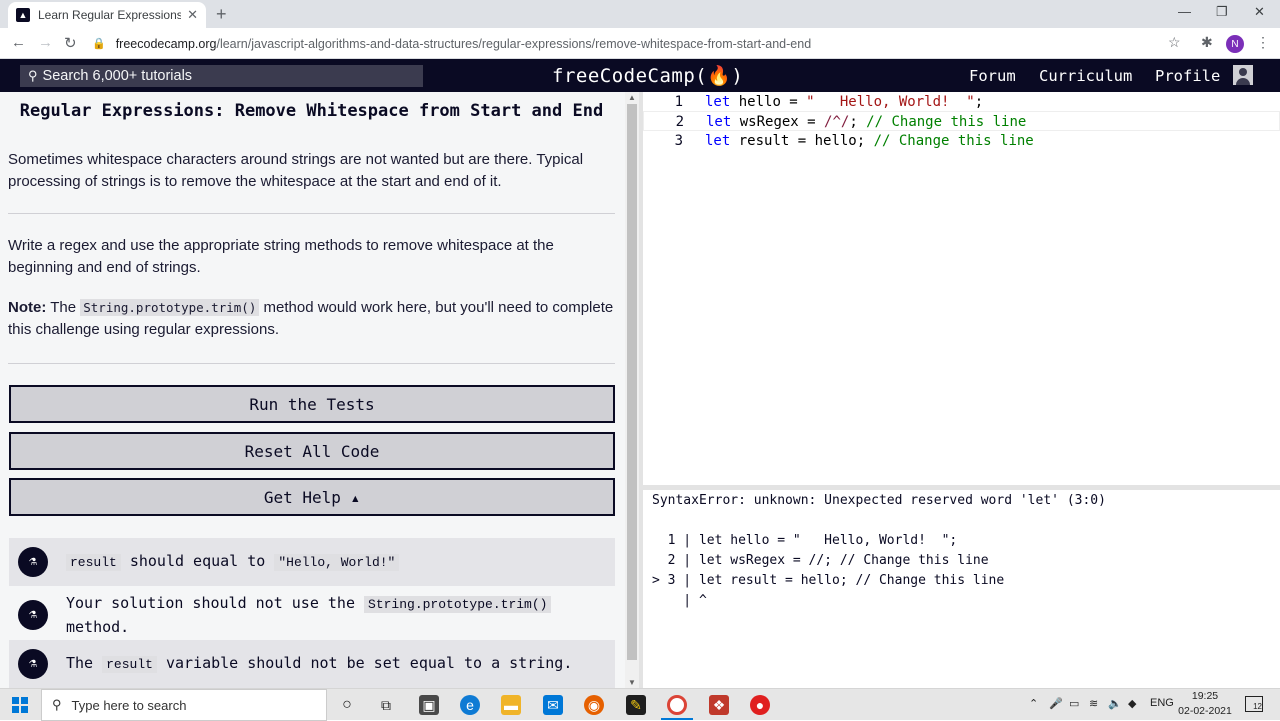 The width and height of the screenshot is (1280, 721). What do you see at coordinates (1085, 76) in the screenshot?
I see `nav-curriculum-link: Curriculum` at bounding box center [1085, 76].